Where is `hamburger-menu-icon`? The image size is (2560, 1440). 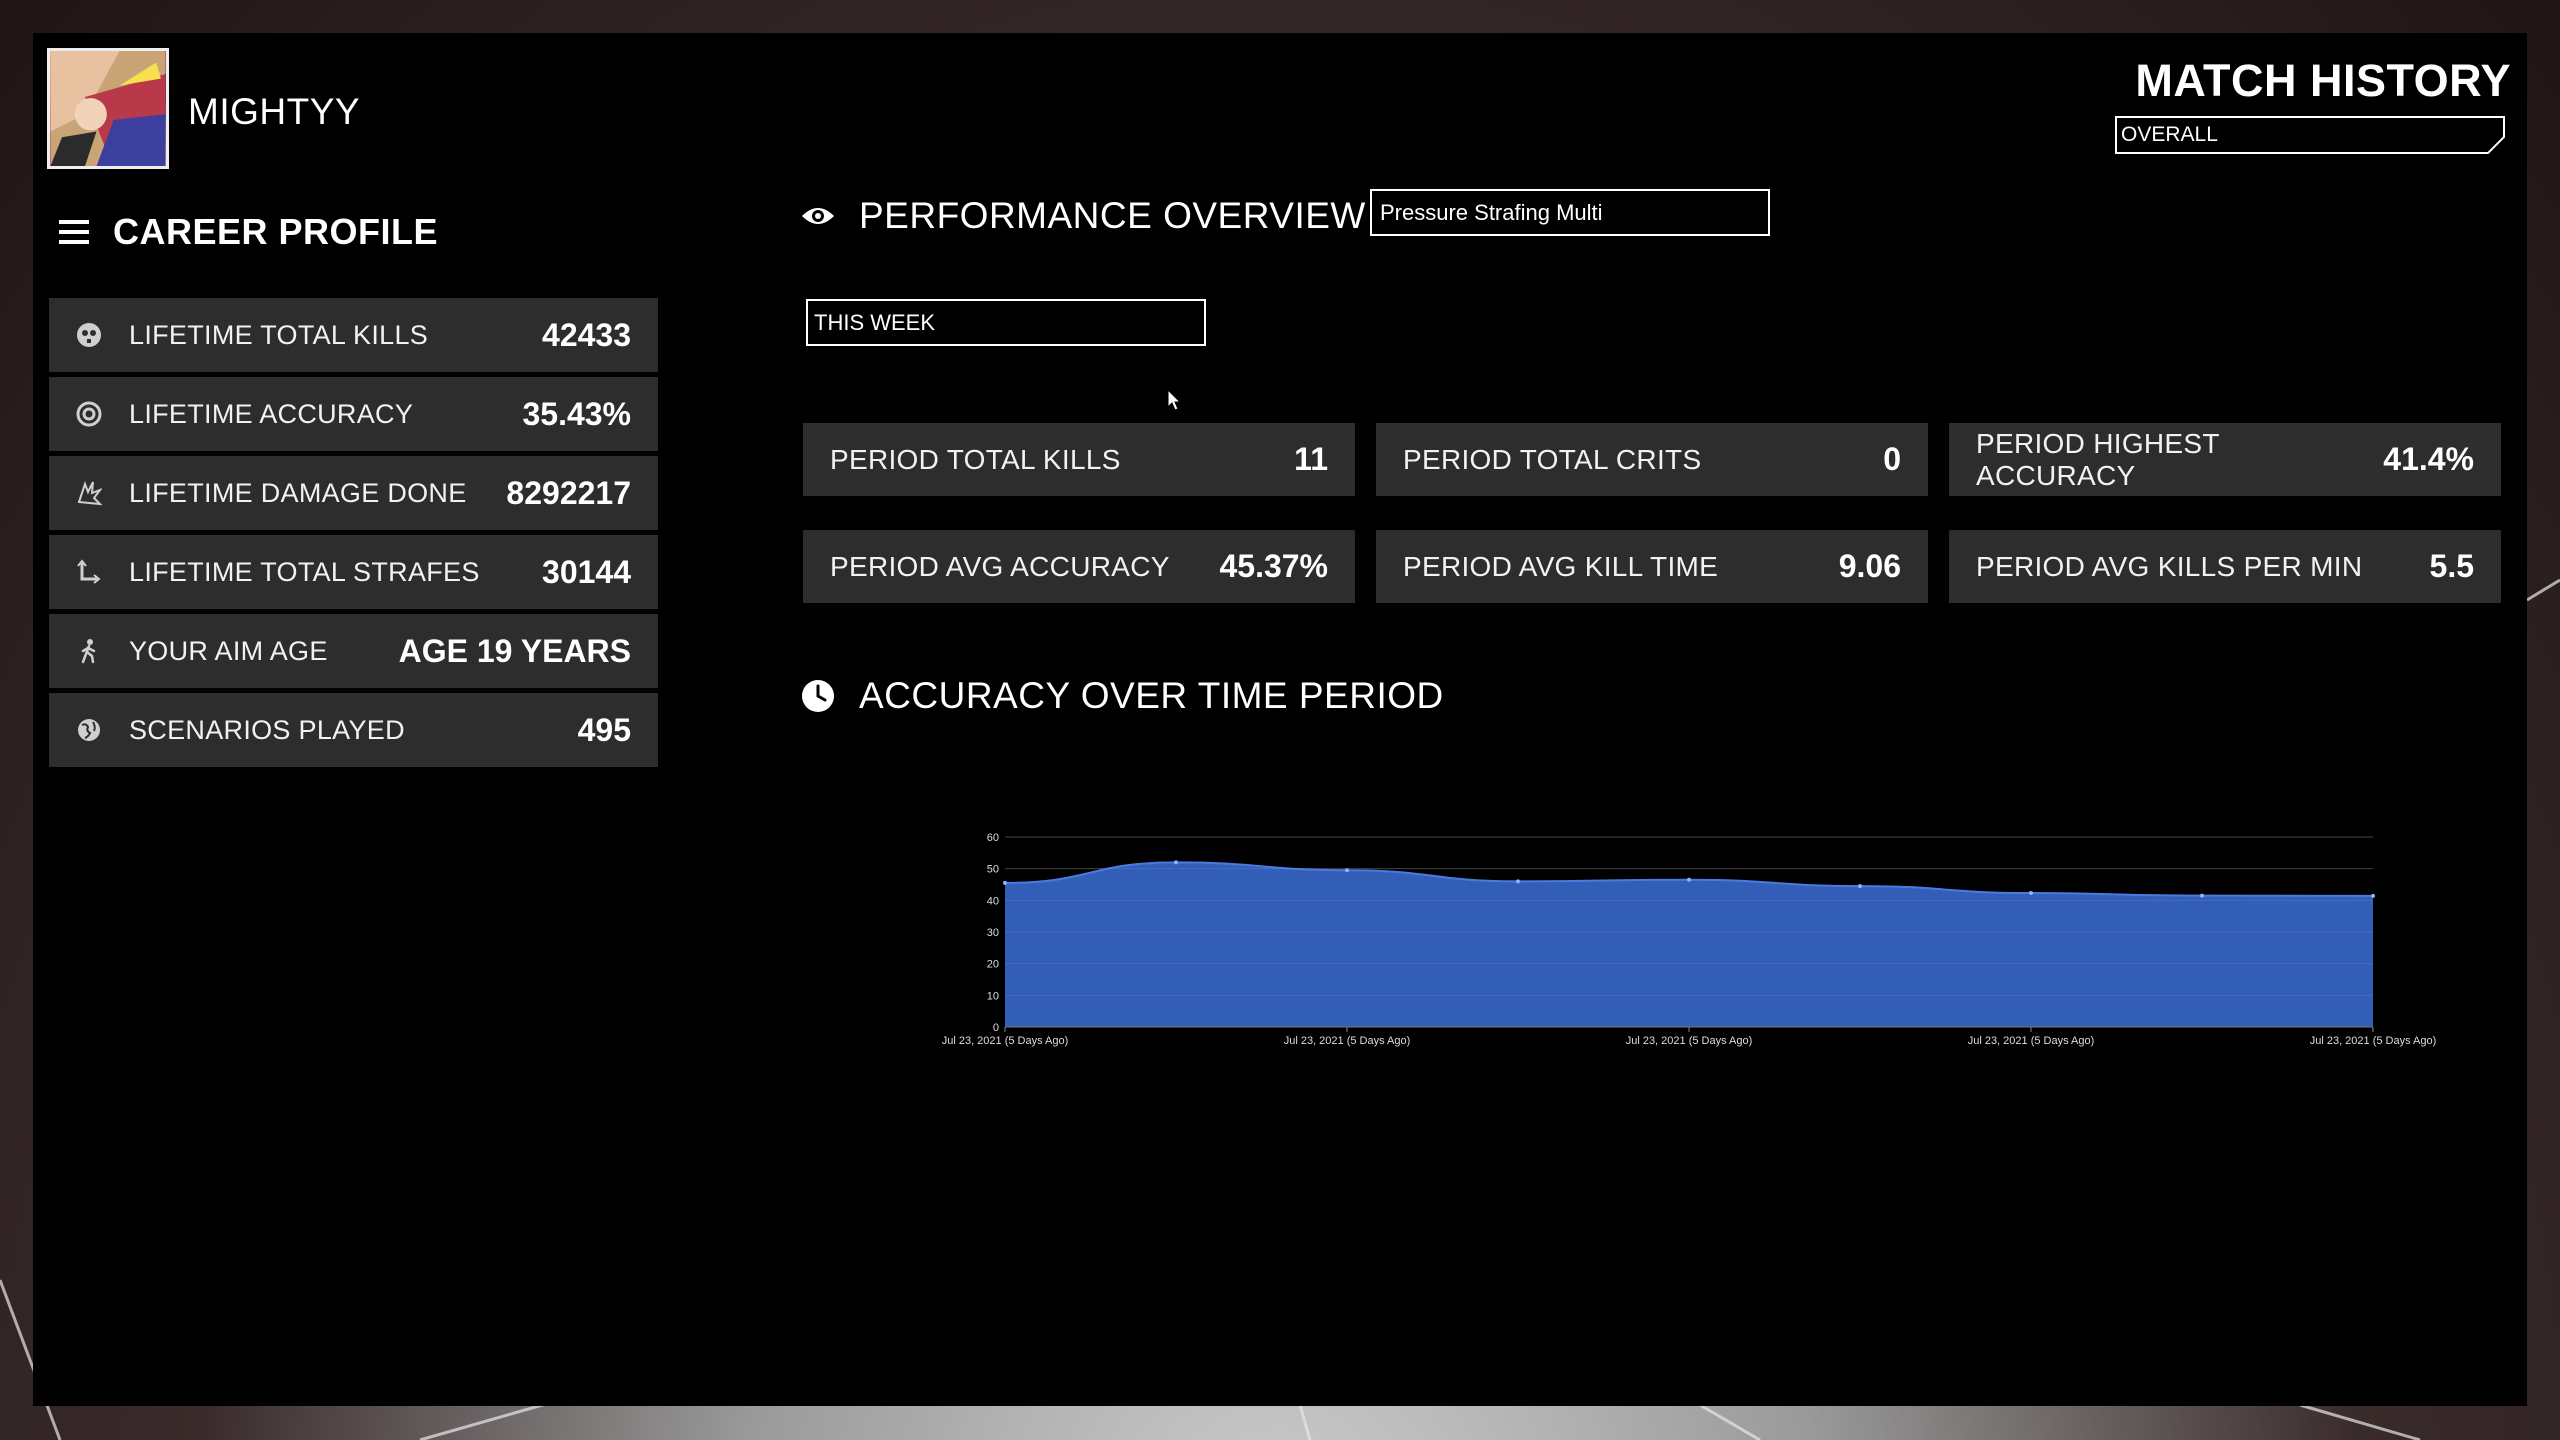
hamburger-menu-icon is located at coordinates (74, 232).